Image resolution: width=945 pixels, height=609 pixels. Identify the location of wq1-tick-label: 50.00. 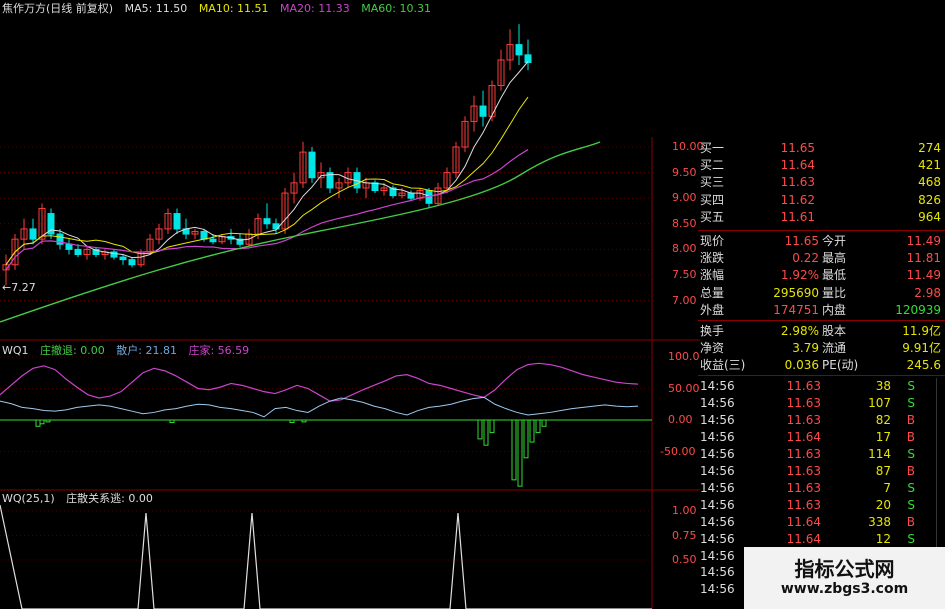
(684, 388).